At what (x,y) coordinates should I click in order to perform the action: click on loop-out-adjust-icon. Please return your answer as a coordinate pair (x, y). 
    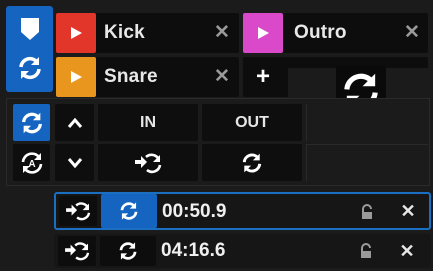
    Looking at the image, I should click on (252, 162).